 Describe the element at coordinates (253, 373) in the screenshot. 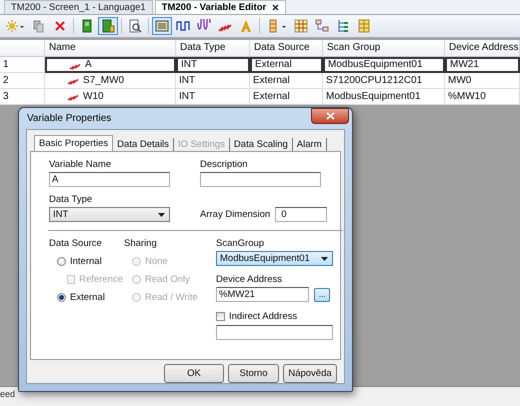

I see `dialog-button: Storno` at that location.